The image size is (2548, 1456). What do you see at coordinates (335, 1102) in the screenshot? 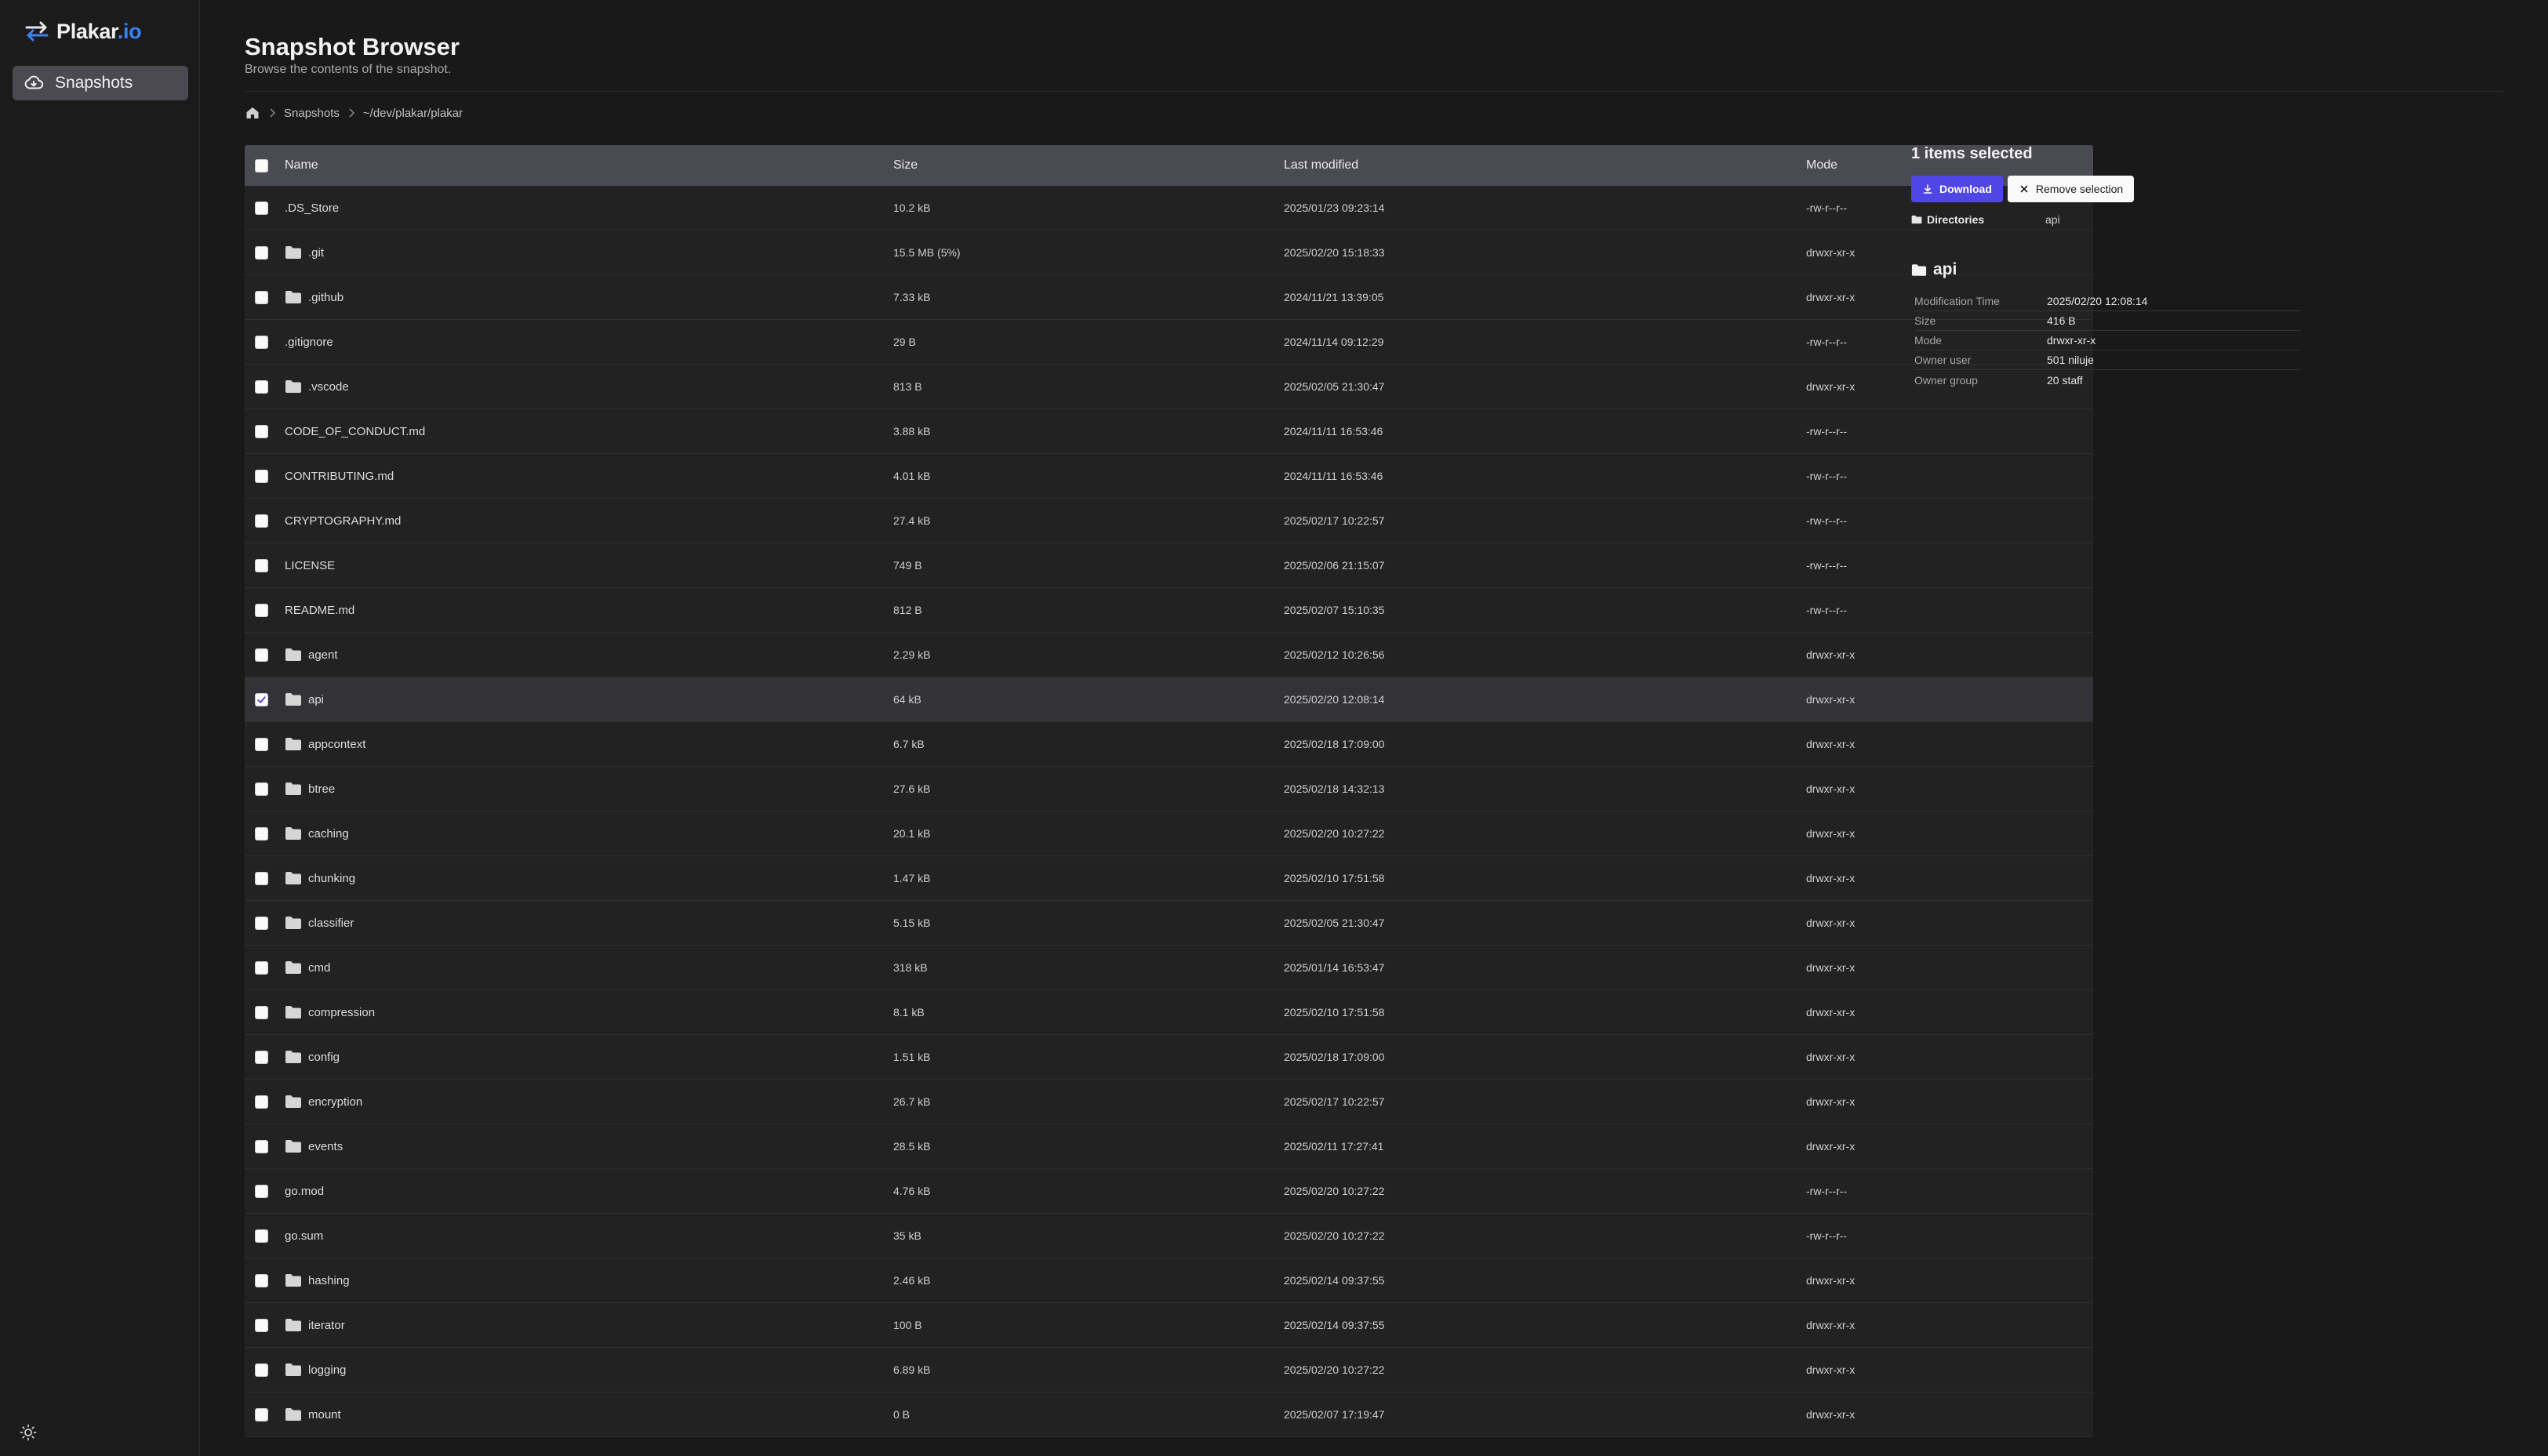
I see `row-name-link: encryption` at bounding box center [335, 1102].